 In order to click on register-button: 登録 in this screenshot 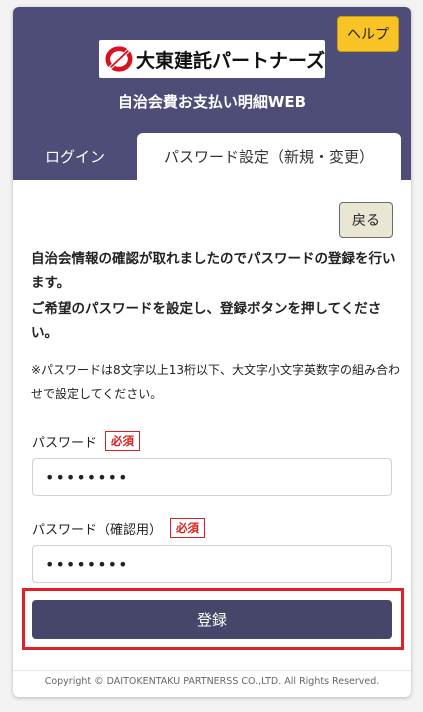, I will do `click(212, 619)`.